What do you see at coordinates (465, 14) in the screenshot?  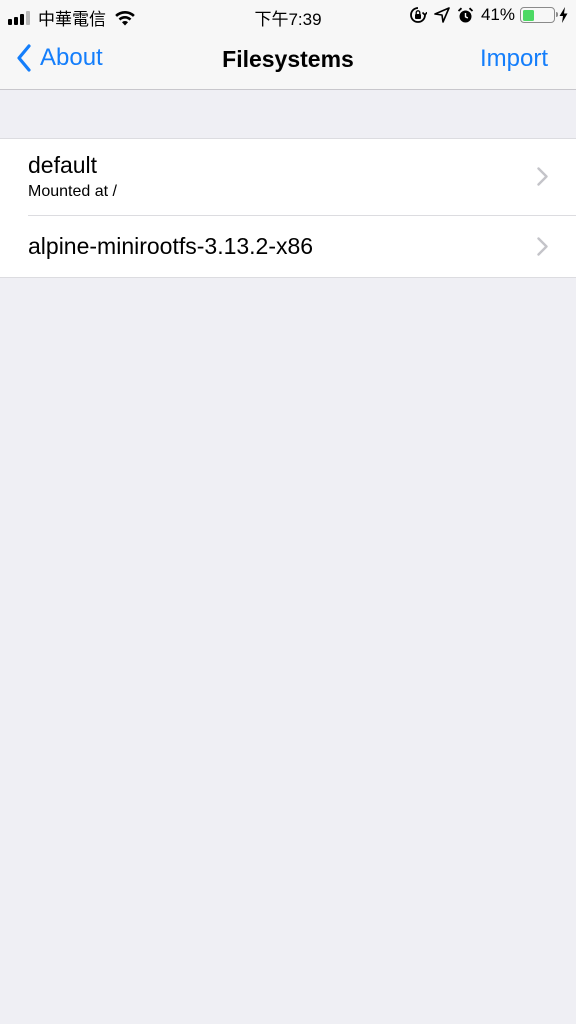 I see `alarm-icon` at bounding box center [465, 14].